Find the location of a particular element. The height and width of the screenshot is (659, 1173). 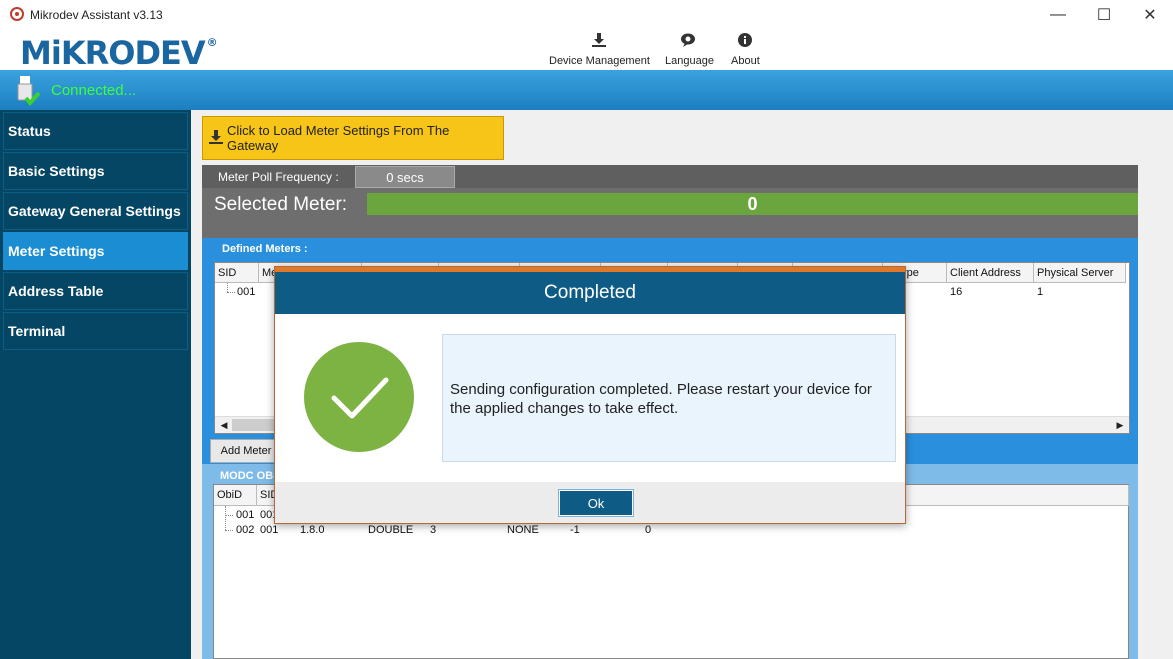

sidebar-item-status: Status is located at coordinates (95, 131).